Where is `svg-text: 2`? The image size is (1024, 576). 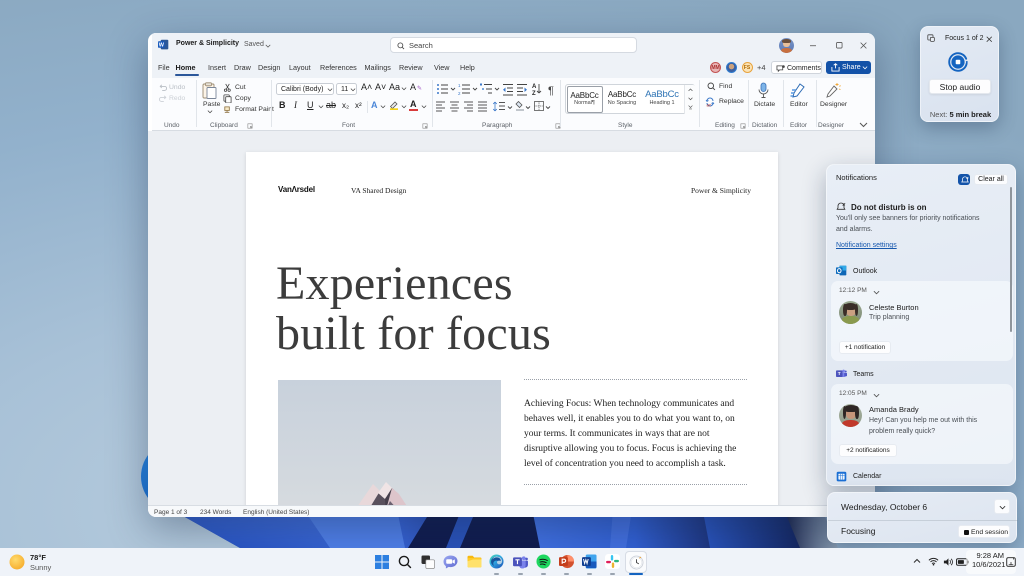 svg-text: 2 is located at coordinates (459, 93).